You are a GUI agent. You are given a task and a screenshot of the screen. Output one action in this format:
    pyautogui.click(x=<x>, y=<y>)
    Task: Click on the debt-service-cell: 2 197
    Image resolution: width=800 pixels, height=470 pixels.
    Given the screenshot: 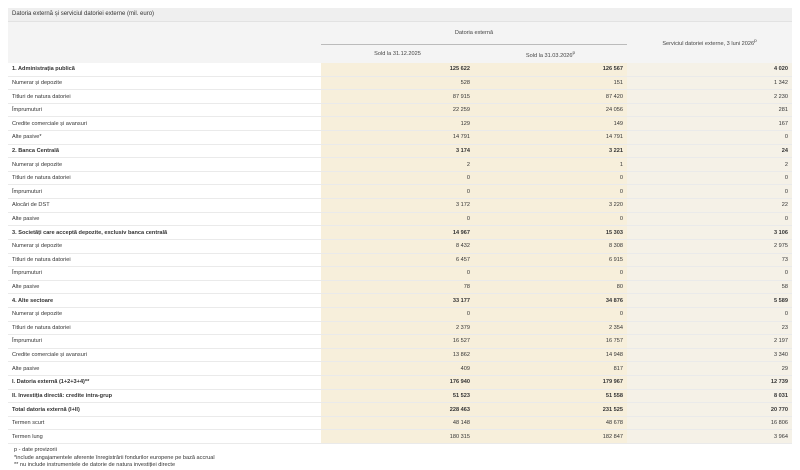 What is the action you would take?
    pyautogui.click(x=709, y=341)
    